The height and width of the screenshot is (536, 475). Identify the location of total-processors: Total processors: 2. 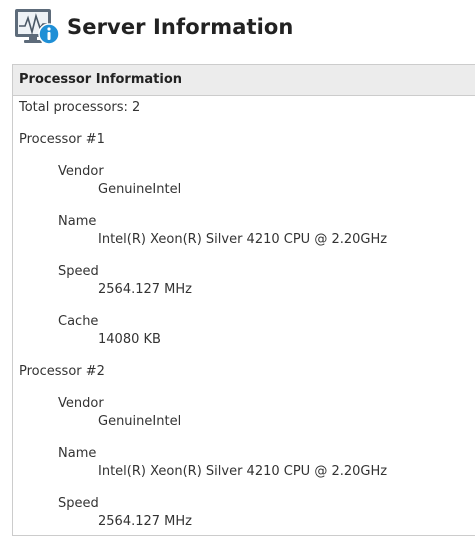
(80, 107).